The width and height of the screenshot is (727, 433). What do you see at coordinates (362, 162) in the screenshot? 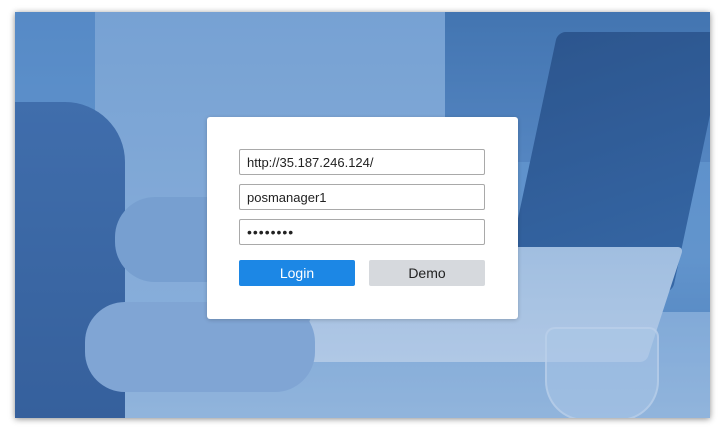
I see `server-url-field` at bounding box center [362, 162].